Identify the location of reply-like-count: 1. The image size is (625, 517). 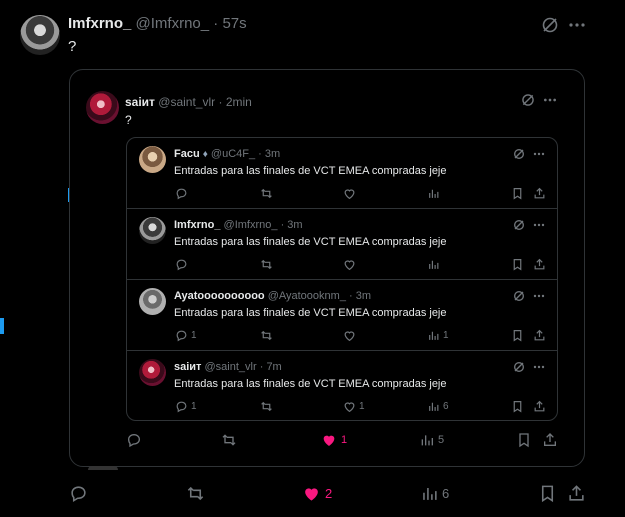
(362, 406).